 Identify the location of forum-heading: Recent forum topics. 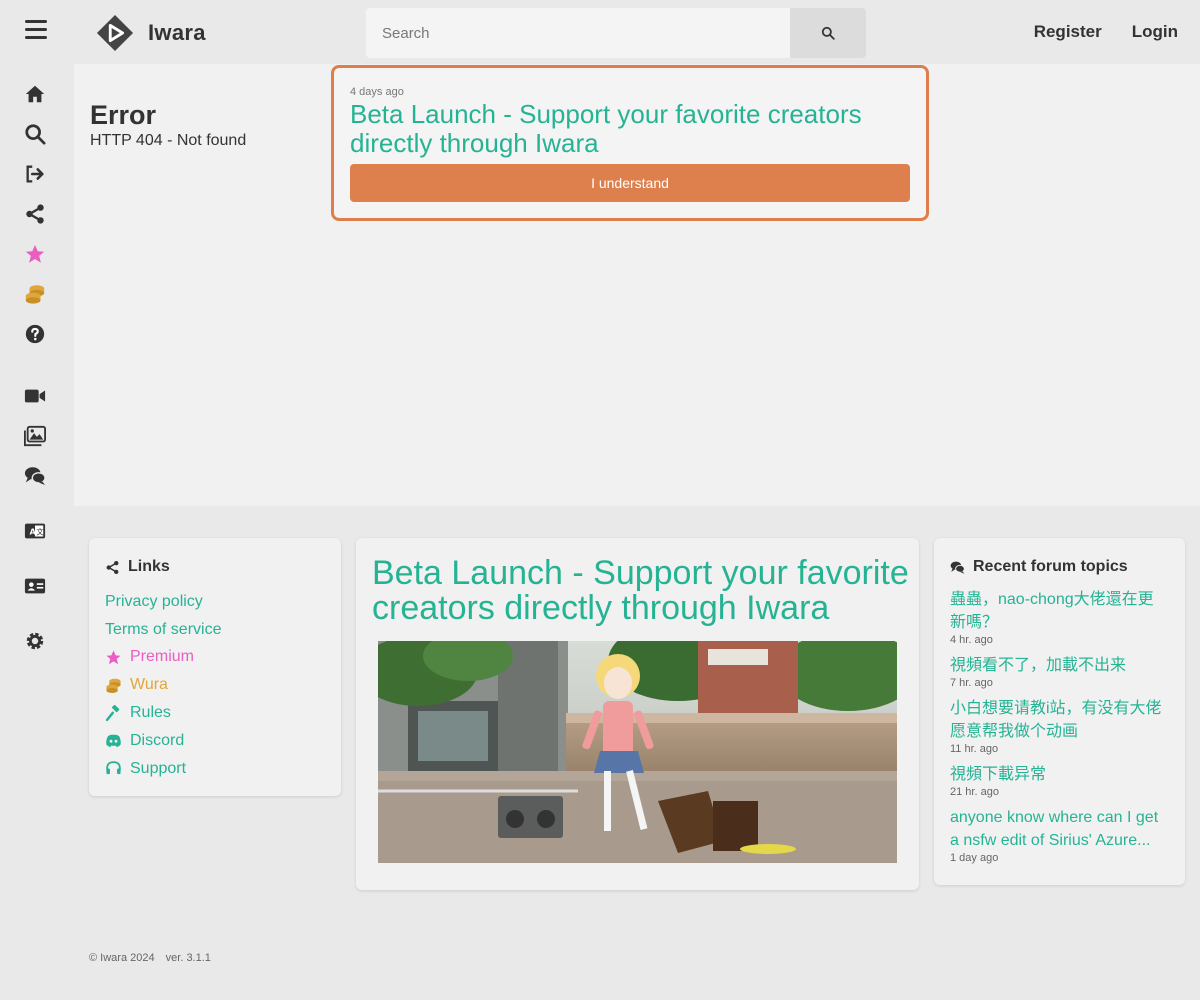
(1059, 567).